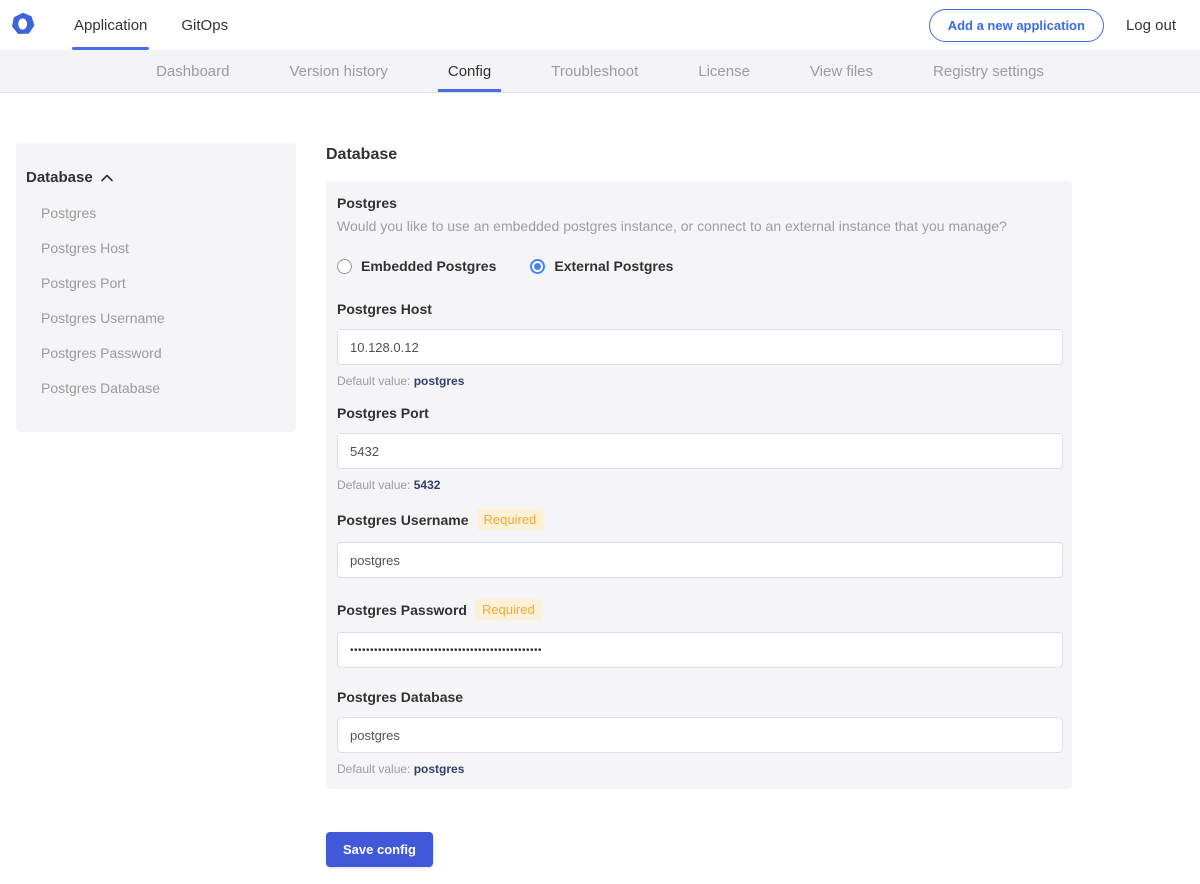 This screenshot has height=884, width=1200. I want to click on postgres-port-input, so click(700, 451).